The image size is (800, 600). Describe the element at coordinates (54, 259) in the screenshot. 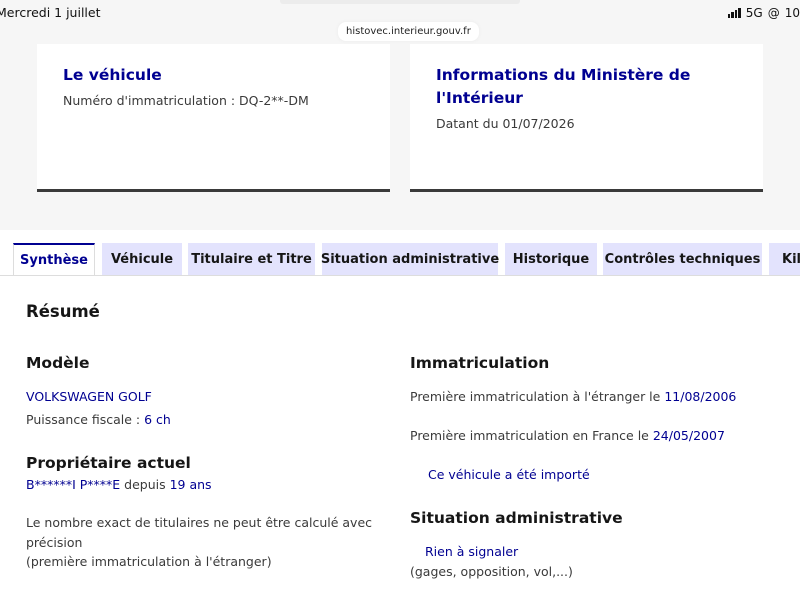

I see `tab-synthese: Synthèse` at that location.